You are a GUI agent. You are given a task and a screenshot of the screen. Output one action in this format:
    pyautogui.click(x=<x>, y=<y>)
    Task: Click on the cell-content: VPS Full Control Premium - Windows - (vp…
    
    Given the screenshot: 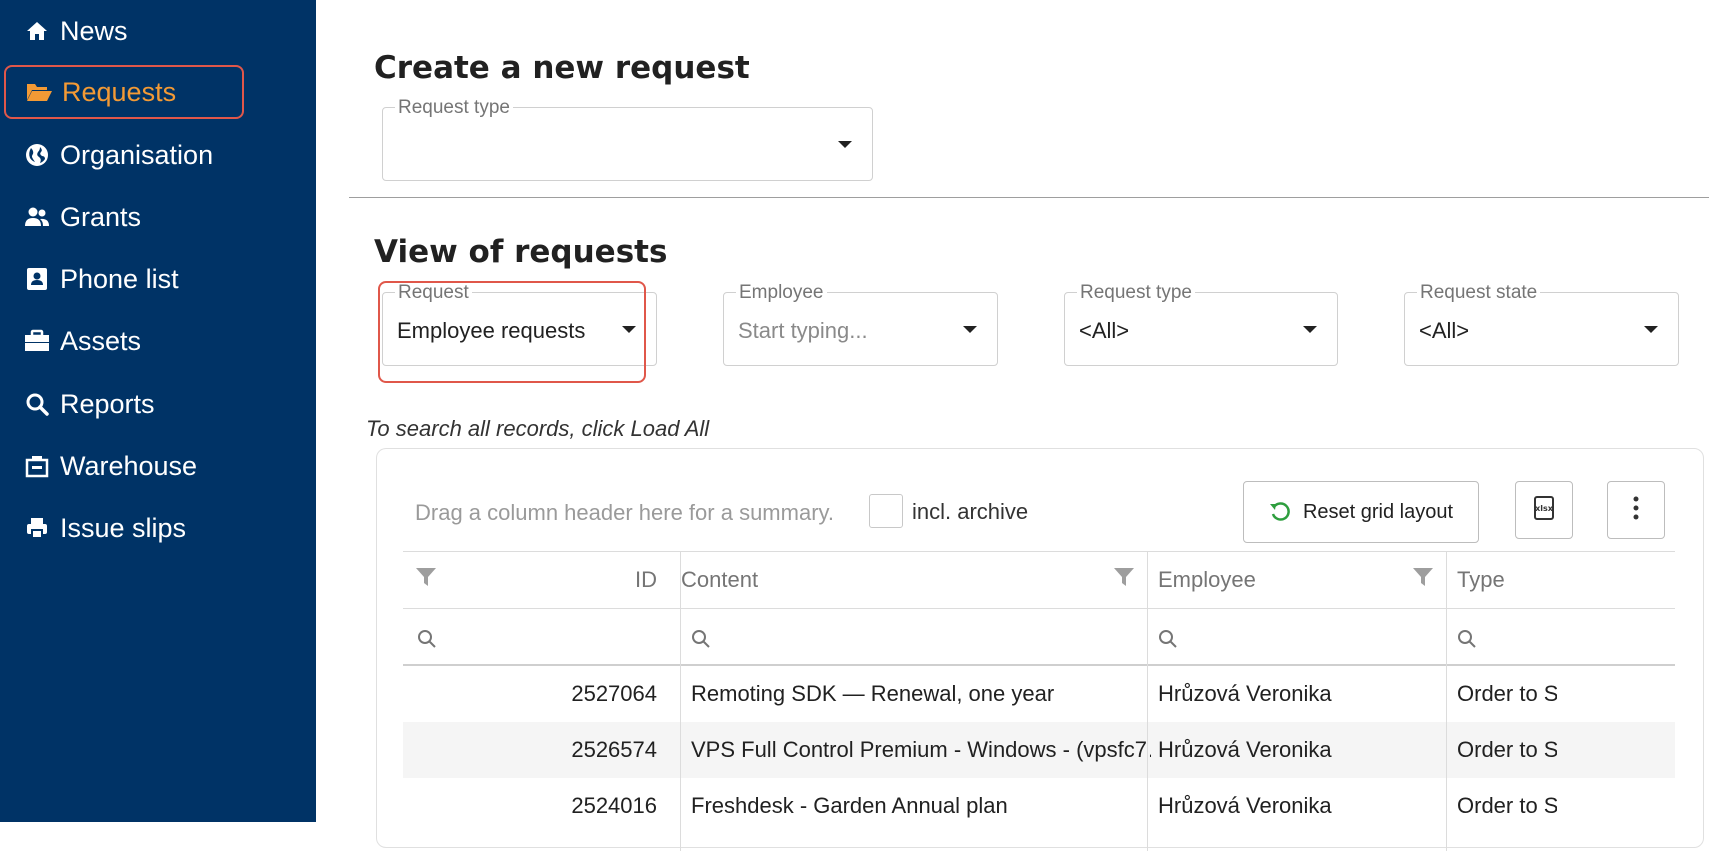 What is the action you would take?
    pyautogui.click(x=921, y=749)
    